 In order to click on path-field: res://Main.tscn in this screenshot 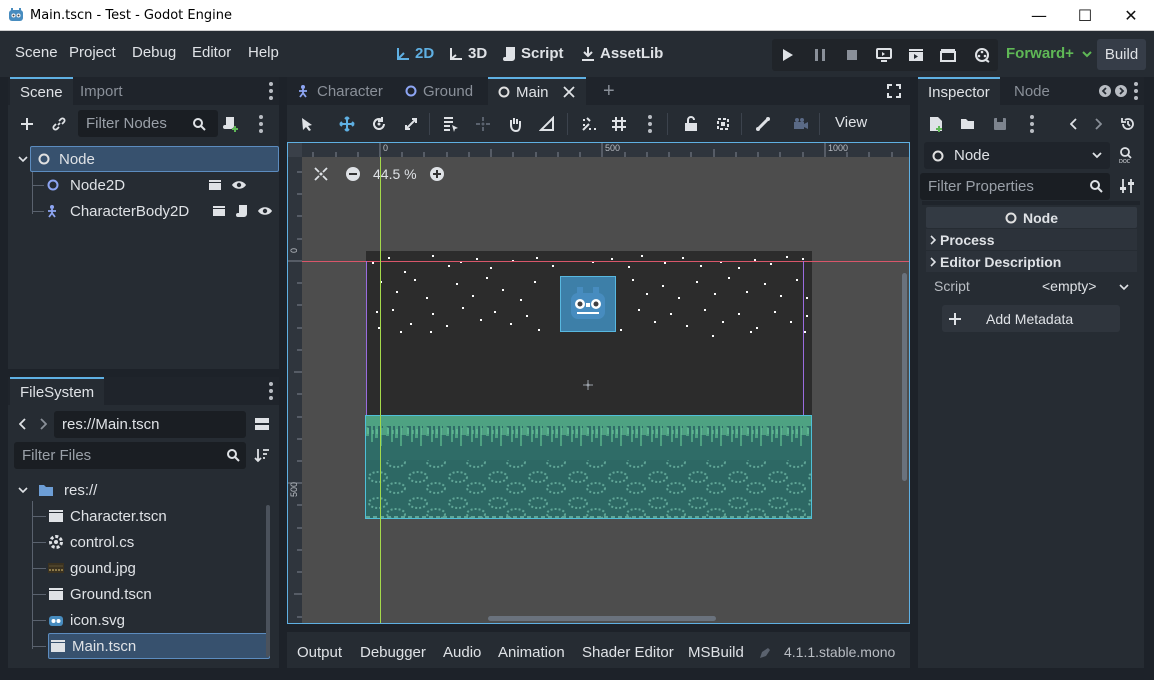, I will do `click(150, 424)`.